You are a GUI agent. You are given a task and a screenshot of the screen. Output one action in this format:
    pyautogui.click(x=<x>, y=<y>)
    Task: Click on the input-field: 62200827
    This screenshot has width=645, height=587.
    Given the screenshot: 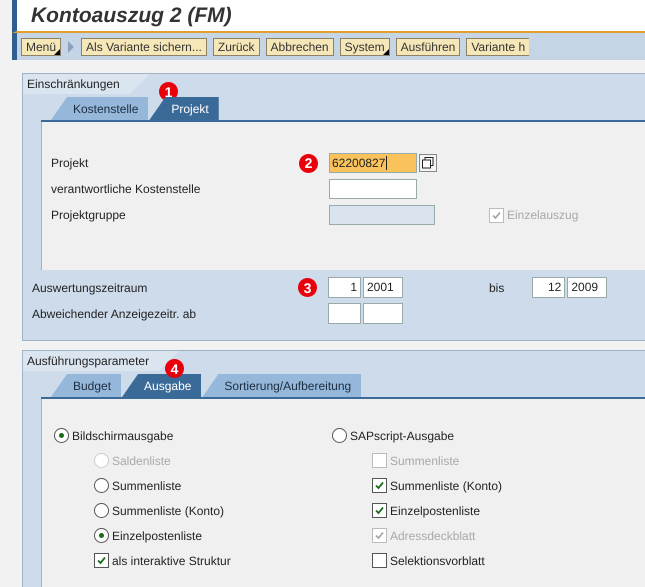 What is the action you would take?
    pyautogui.click(x=373, y=163)
    